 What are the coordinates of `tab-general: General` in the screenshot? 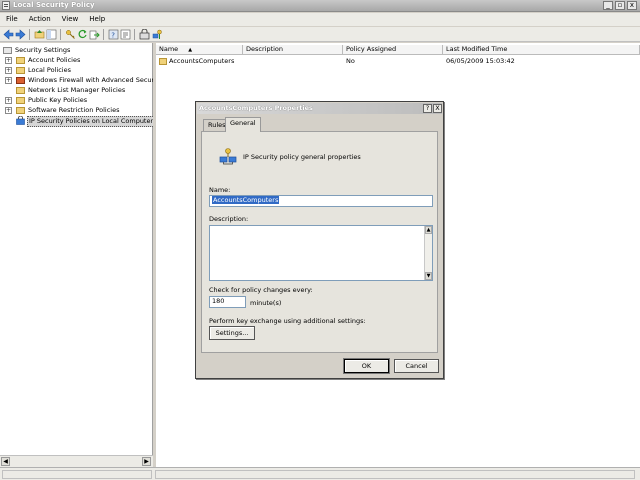 It's located at (243, 124).